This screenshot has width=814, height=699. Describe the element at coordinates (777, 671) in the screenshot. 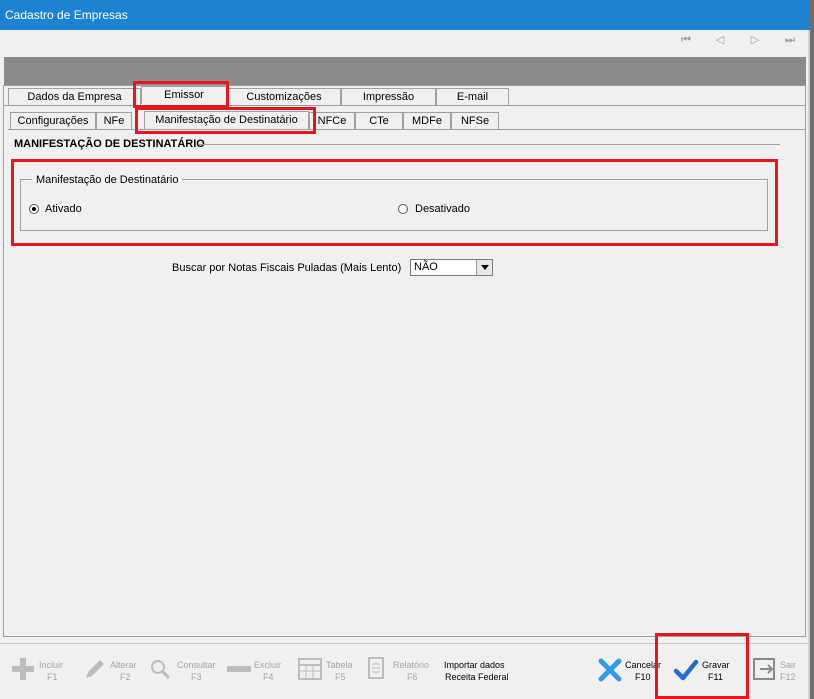

I see `sair-button: Sair F12` at that location.